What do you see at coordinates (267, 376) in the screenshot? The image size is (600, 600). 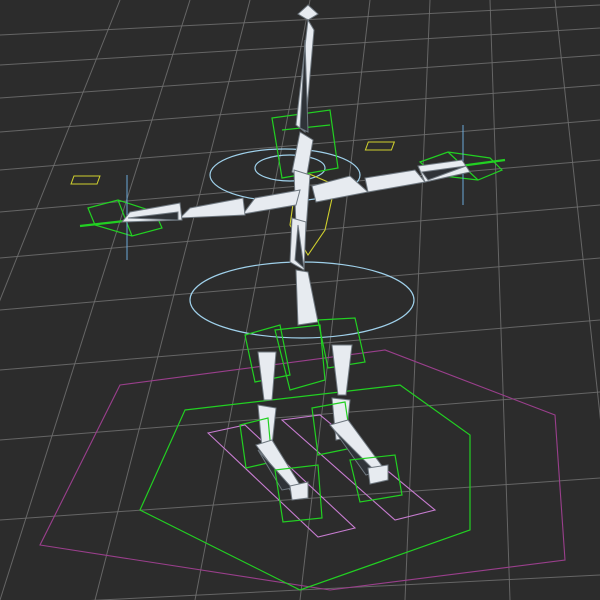 I see `left-thigh-bone` at bounding box center [267, 376].